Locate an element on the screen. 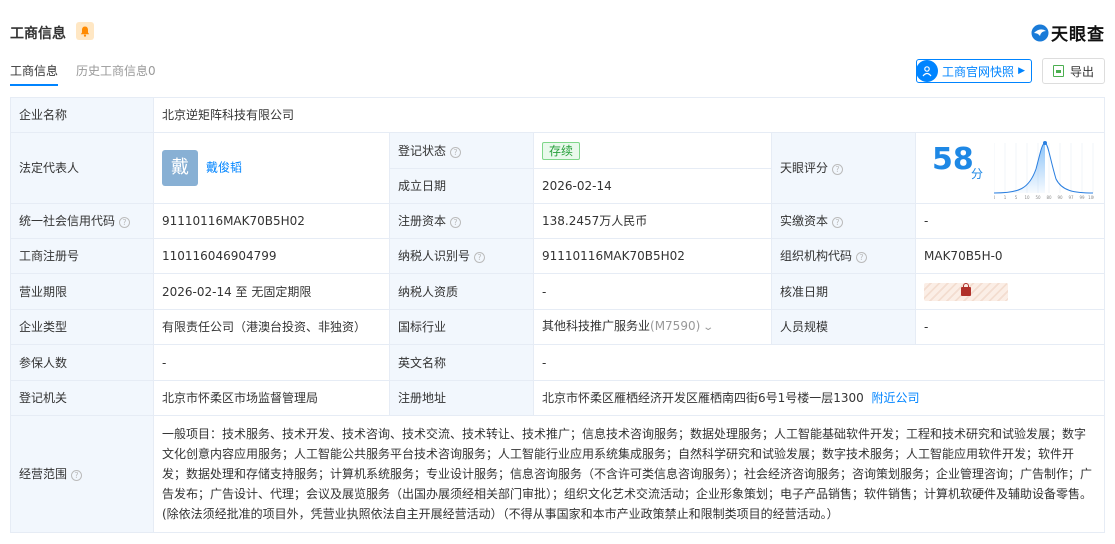  paid-capital-label: 实缴资本 is located at coordinates (804, 221).